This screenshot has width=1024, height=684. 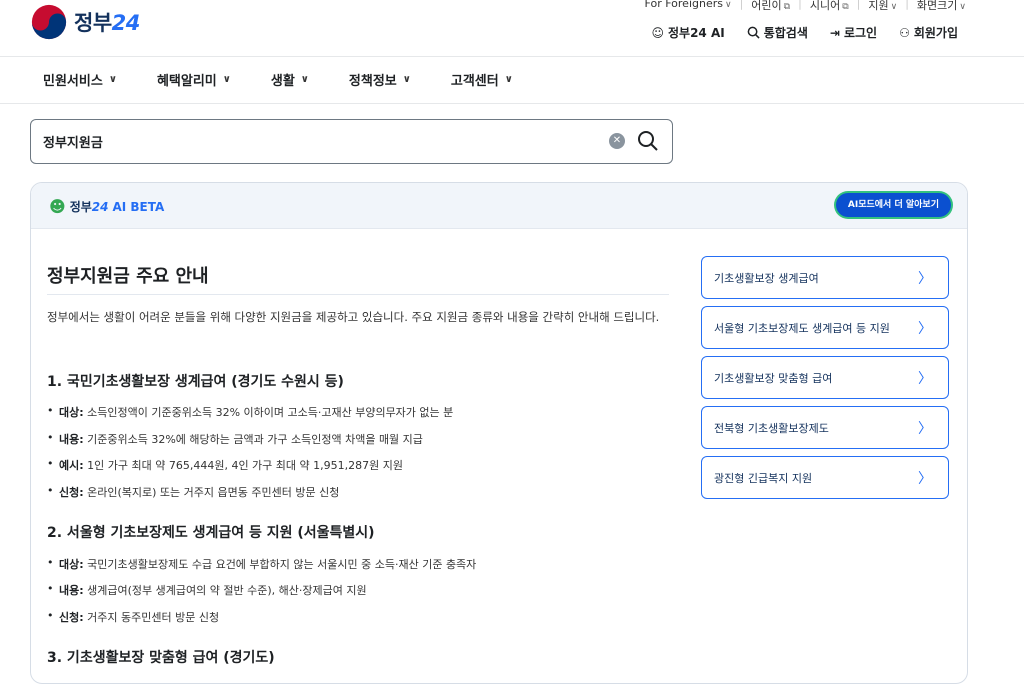 I want to click on related-service-link: 광진형 긴급복지 지원 〉, so click(x=825, y=477).